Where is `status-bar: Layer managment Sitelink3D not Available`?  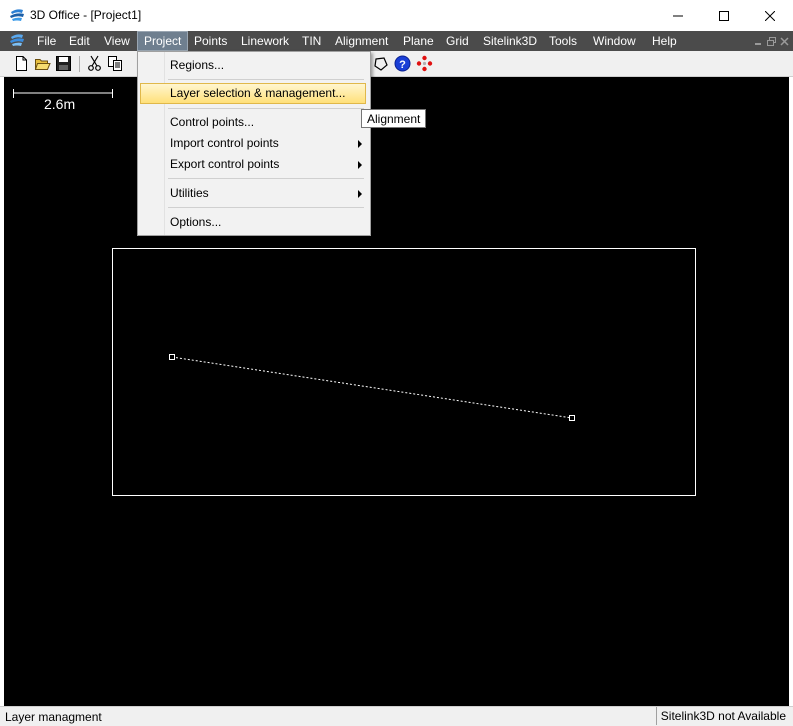
status-bar: Layer managment Sitelink3D not Available is located at coordinates (396, 716).